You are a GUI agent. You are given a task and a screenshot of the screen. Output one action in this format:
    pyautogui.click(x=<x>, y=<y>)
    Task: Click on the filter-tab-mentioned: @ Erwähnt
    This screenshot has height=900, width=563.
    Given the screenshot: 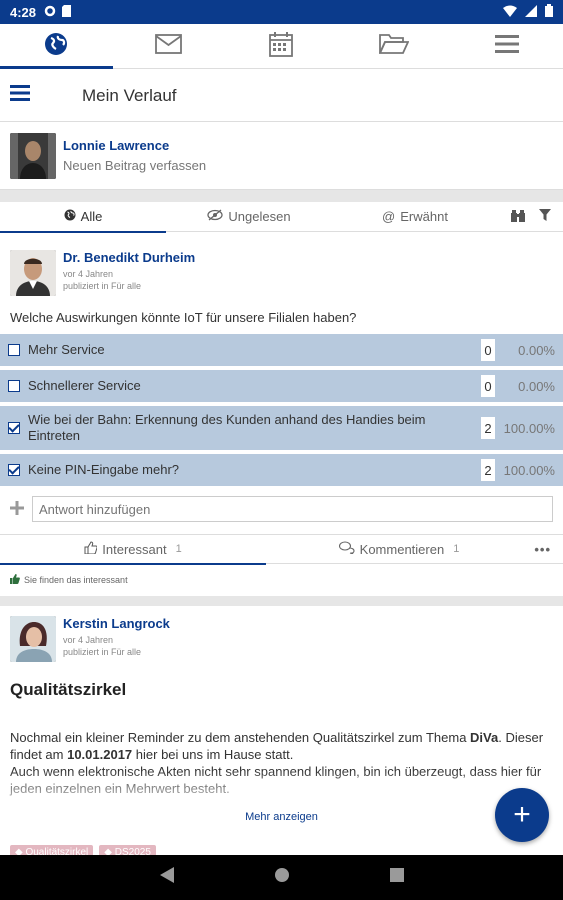 What is the action you would take?
    pyautogui.click(x=415, y=217)
    